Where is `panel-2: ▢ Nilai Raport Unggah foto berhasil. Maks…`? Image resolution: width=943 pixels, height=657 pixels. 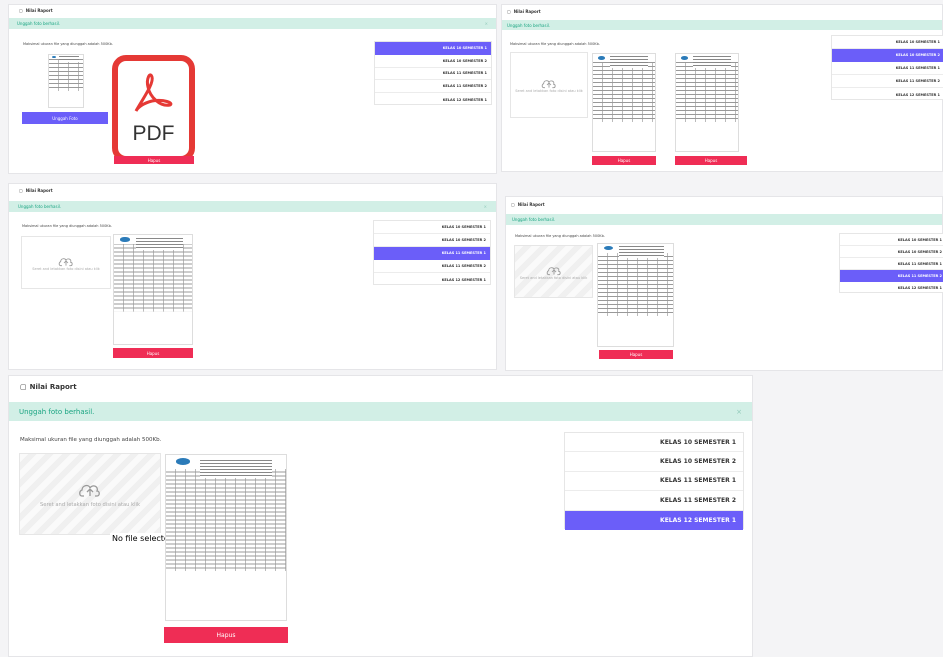 panel-2: ▢ Nilai Raport Unggah foto berhasil. Maks… is located at coordinates (722, 88).